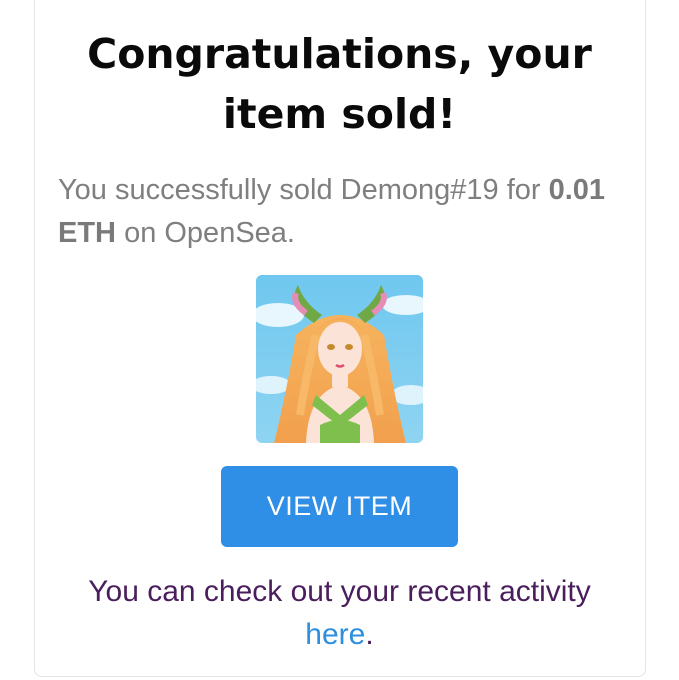 Image resolution: width=679 pixels, height=680 pixels. Describe the element at coordinates (335, 634) in the screenshot. I see `recent-activity-link: here` at that location.